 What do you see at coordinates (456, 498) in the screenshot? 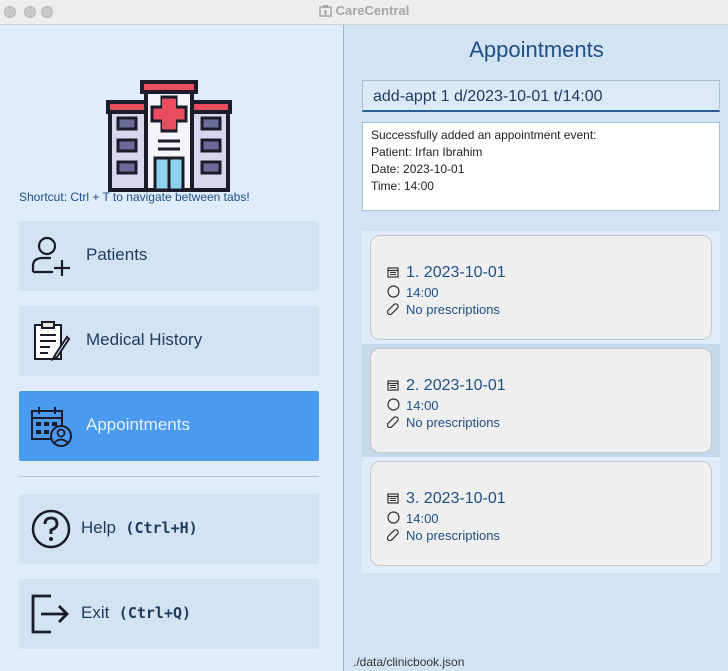
I see `appointment-title: 3. 2023-10-01` at bounding box center [456, 498].